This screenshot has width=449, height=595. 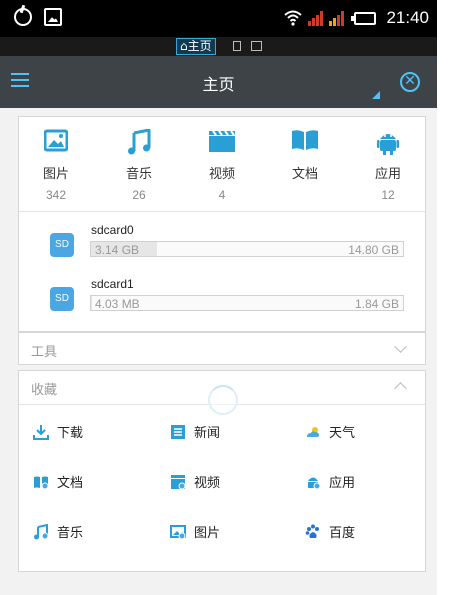 I want to click on news-icon, so click(x=178, y=432).